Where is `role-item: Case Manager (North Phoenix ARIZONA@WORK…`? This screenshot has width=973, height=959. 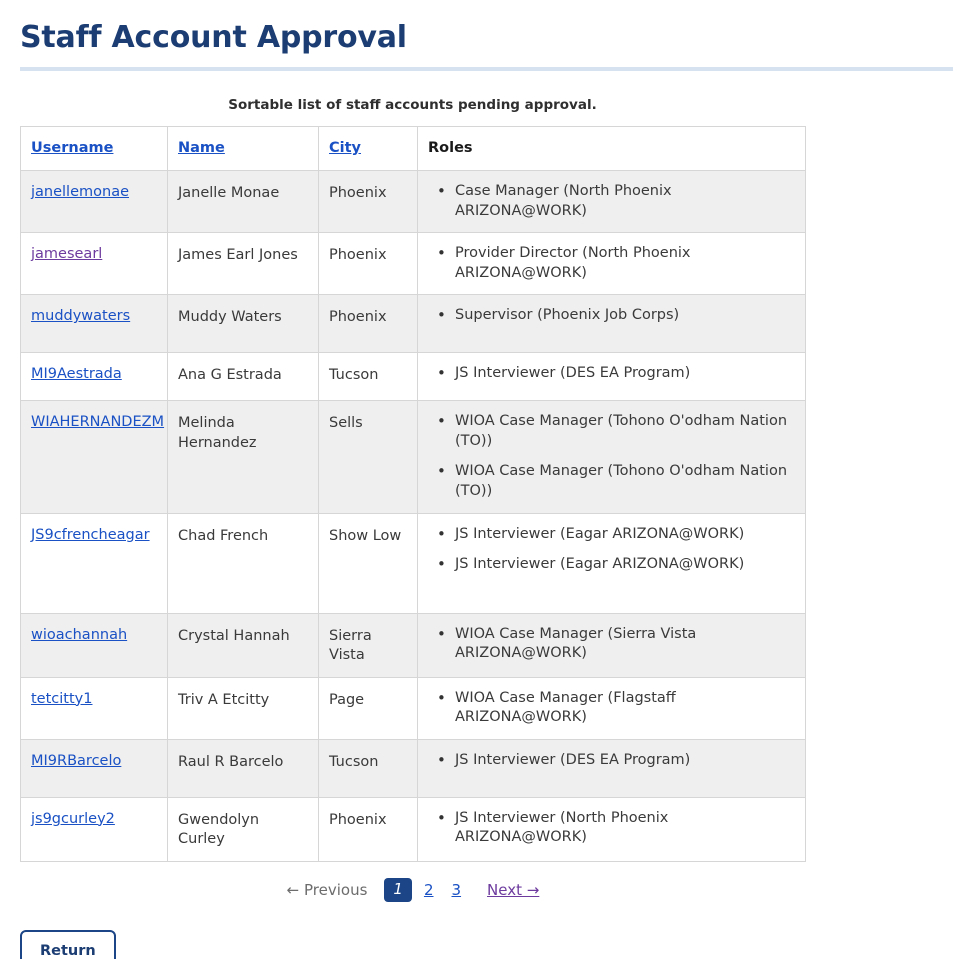
role-item: Case Manager (North Phoenix ARIZONA@WORK… is located at coordinates (616, 201).